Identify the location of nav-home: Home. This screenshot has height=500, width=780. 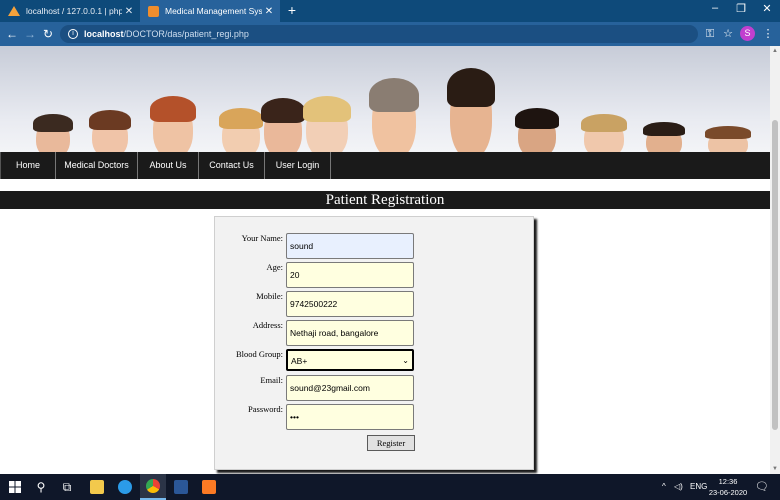
(28, 165).